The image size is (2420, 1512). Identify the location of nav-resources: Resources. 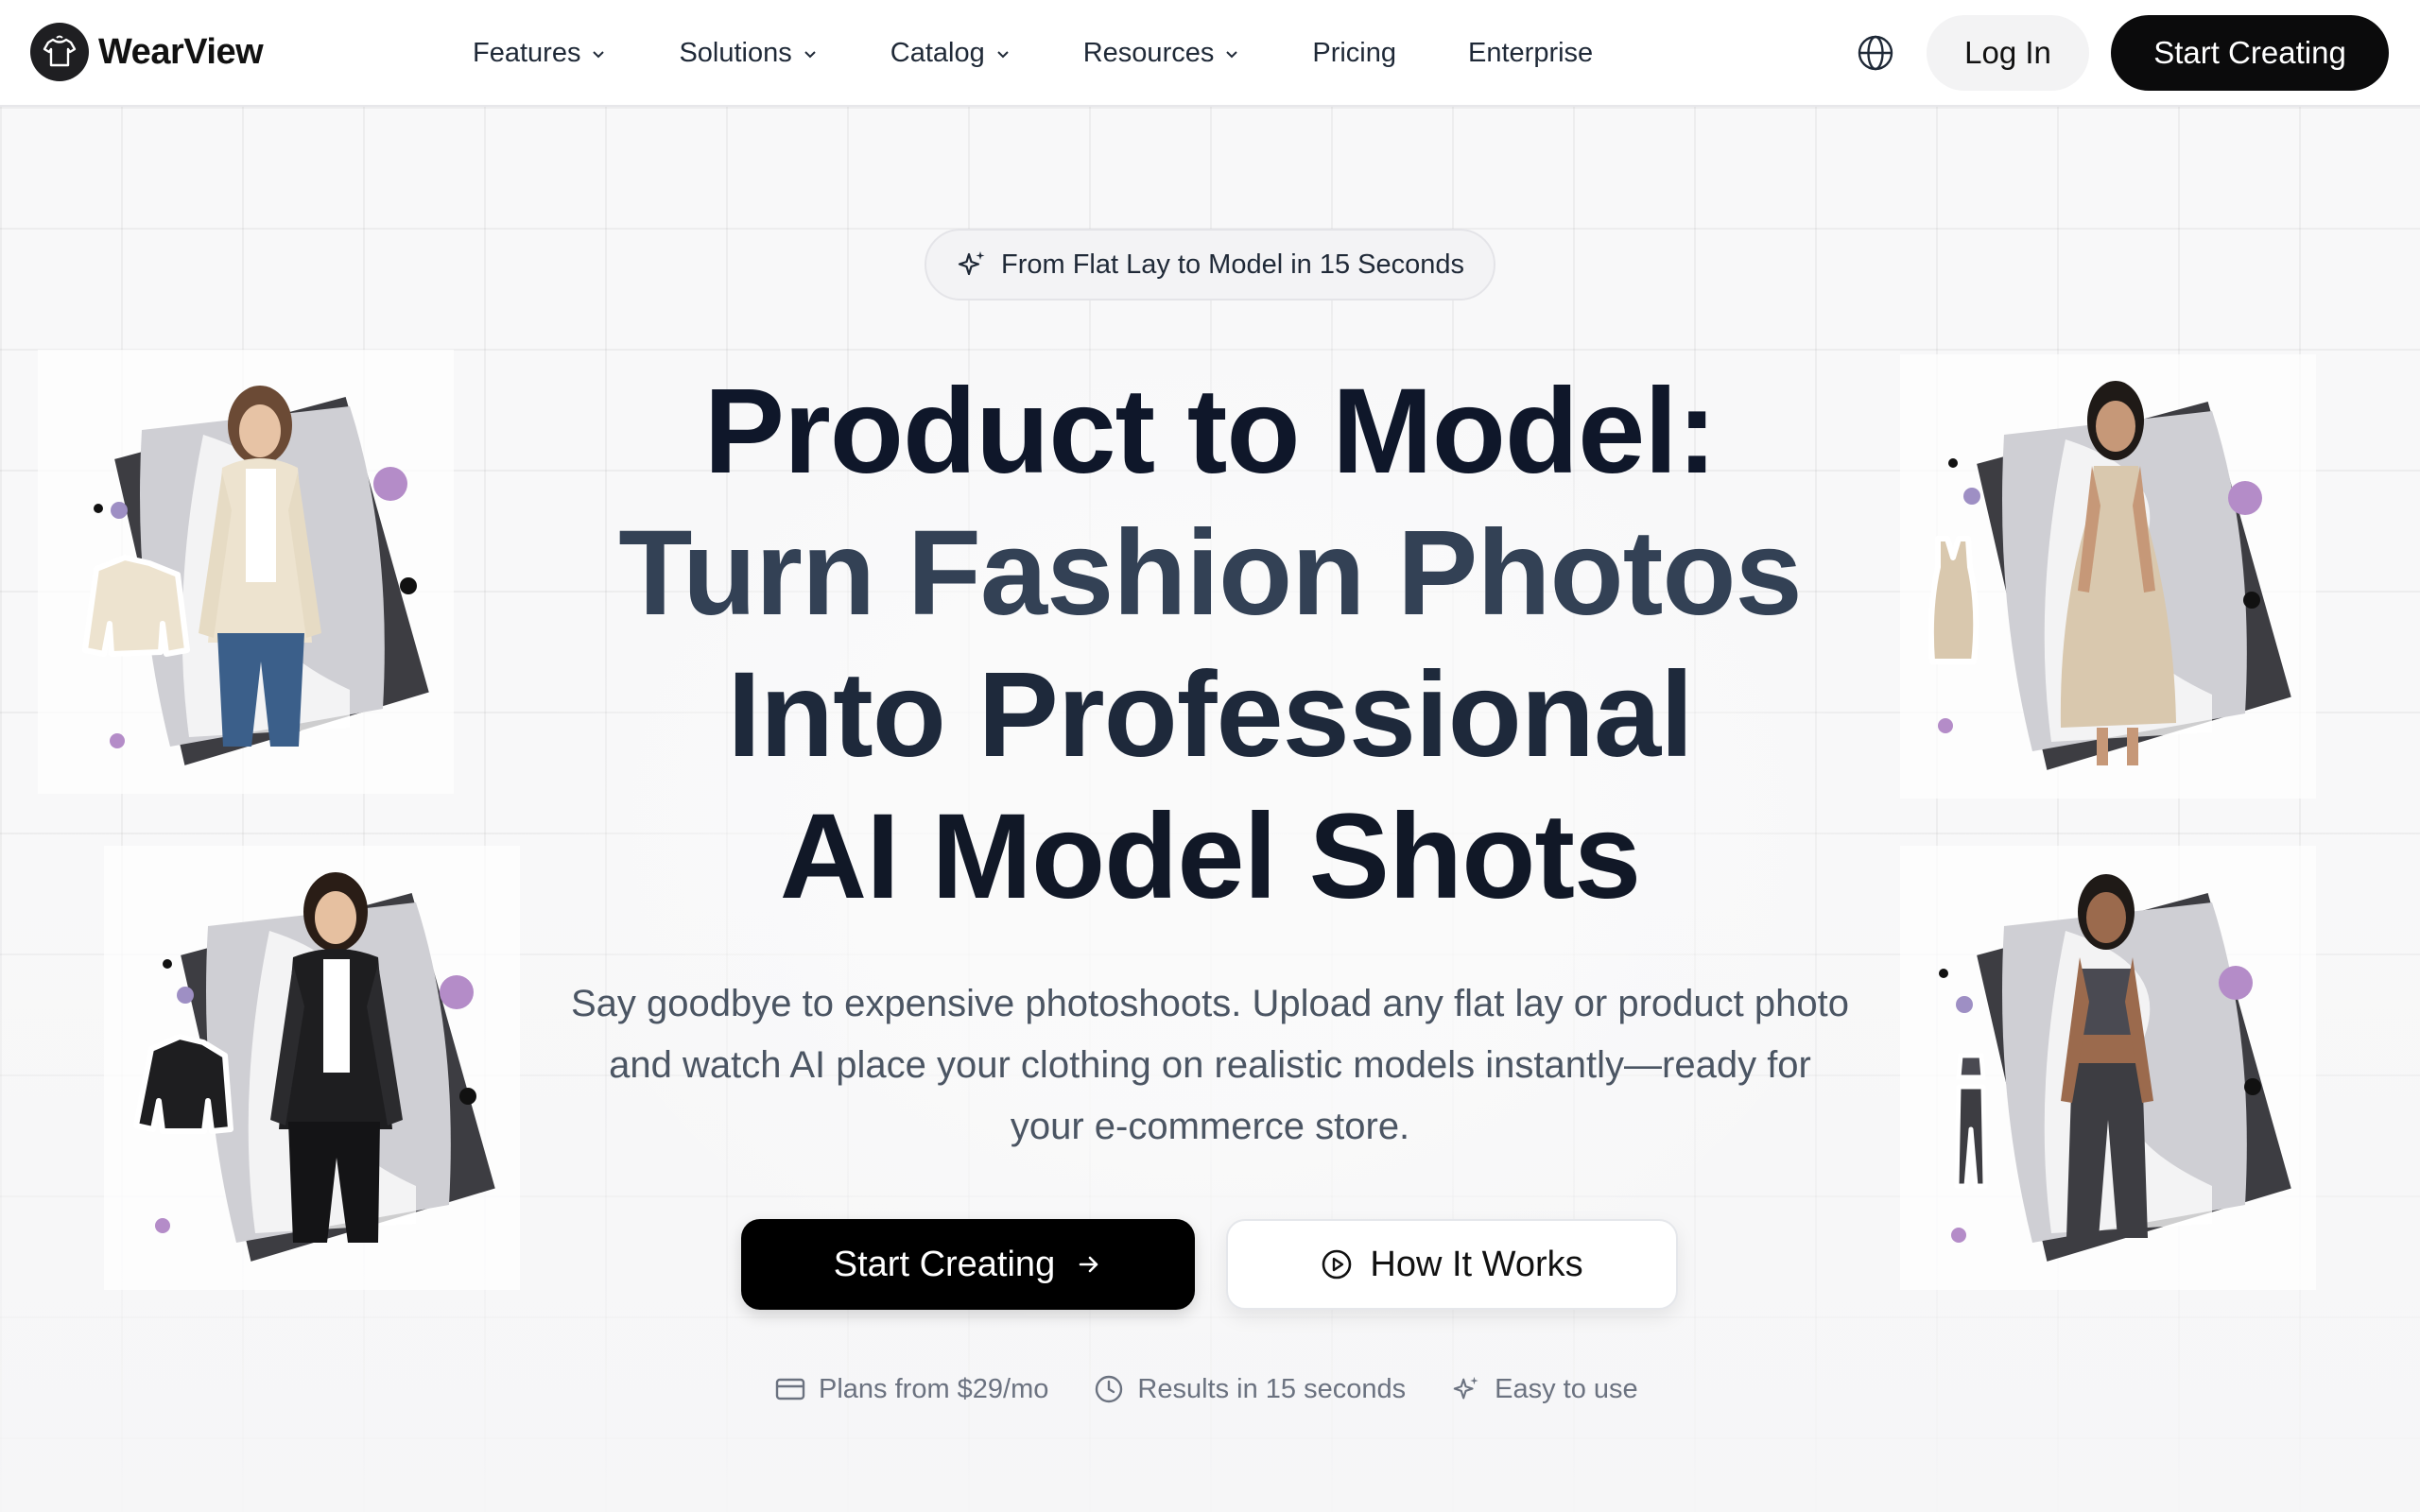
(1162, 53).